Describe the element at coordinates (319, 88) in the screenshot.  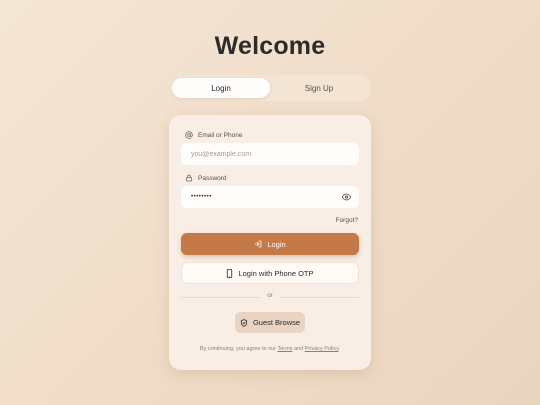
I see `tab-sign-up: Sign Up` at that location.